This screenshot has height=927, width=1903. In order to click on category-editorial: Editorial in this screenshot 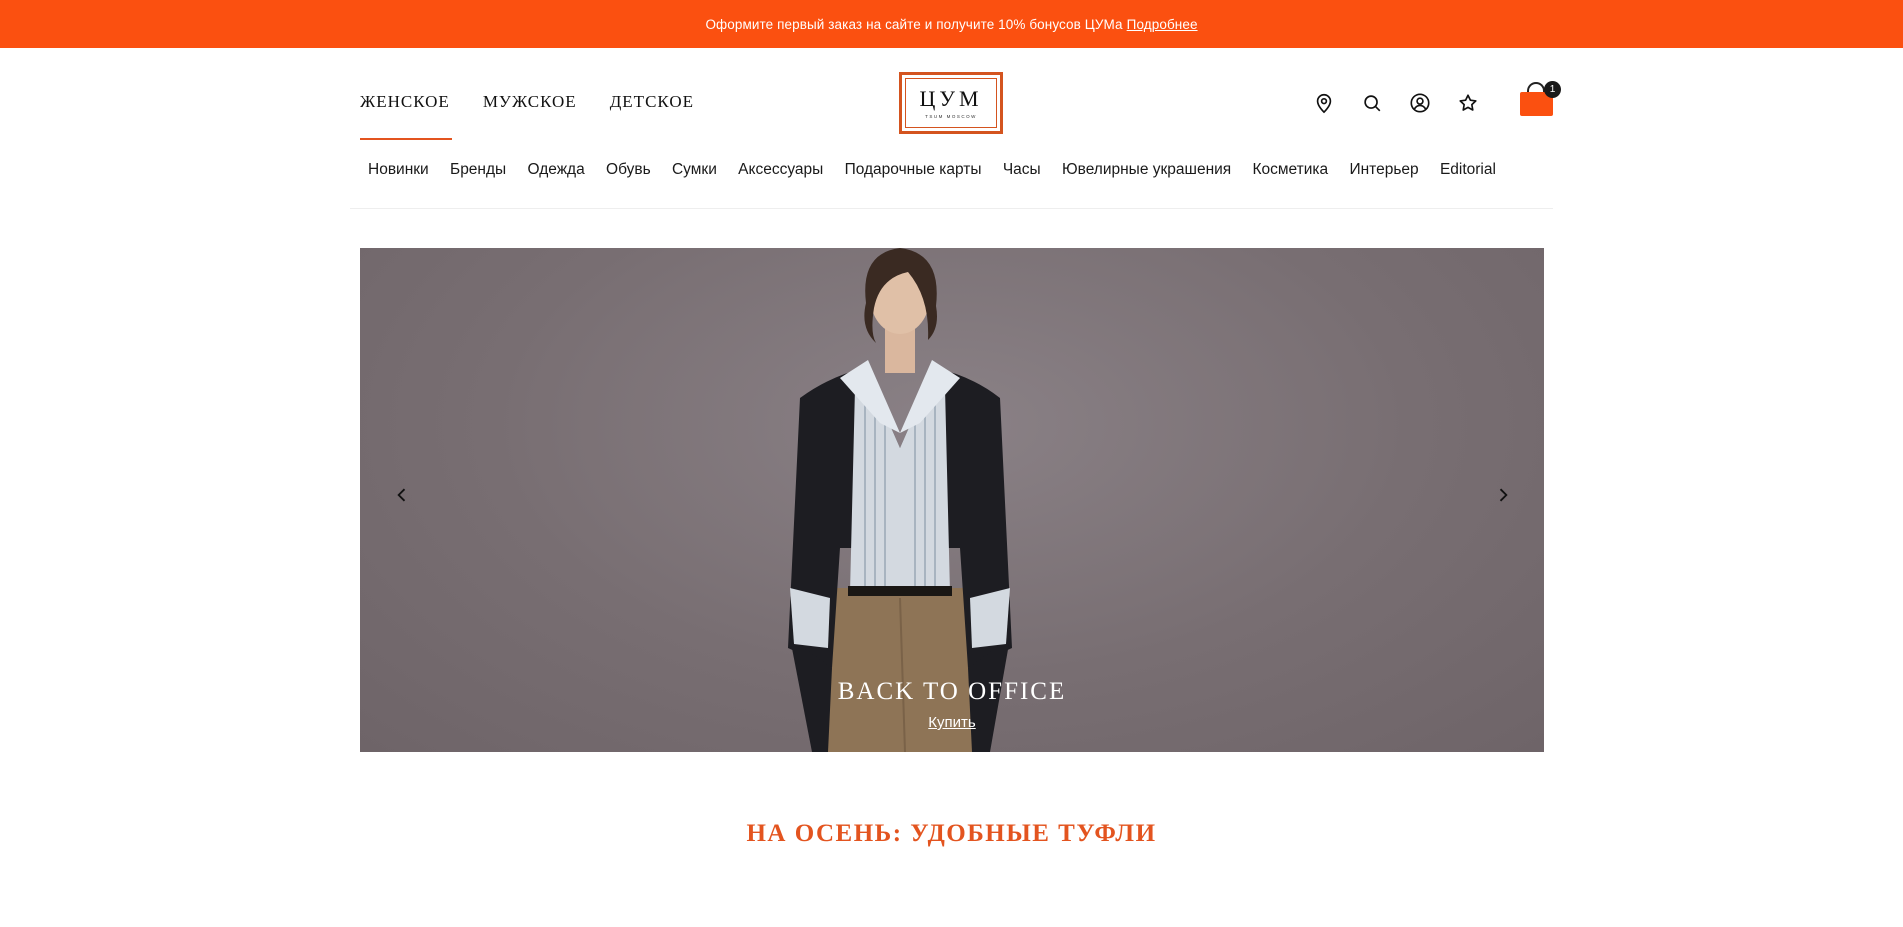, I will do `click(1468, 170)`.